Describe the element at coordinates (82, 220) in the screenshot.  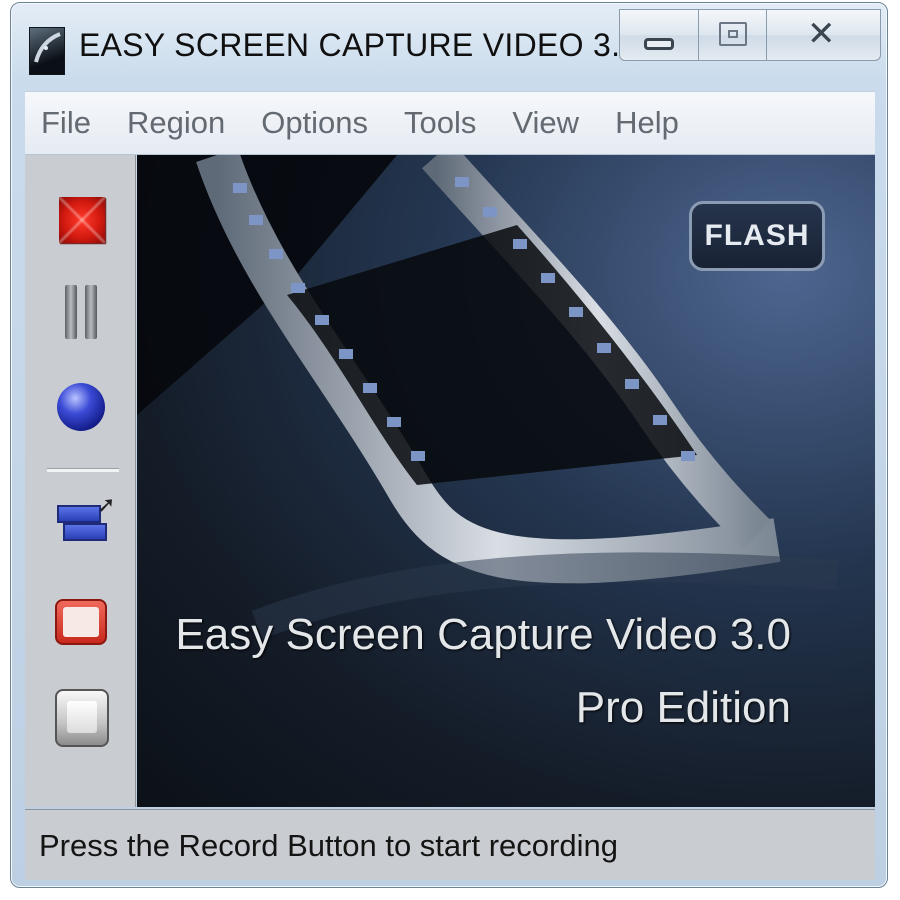
I see `stop-icon` at that location.